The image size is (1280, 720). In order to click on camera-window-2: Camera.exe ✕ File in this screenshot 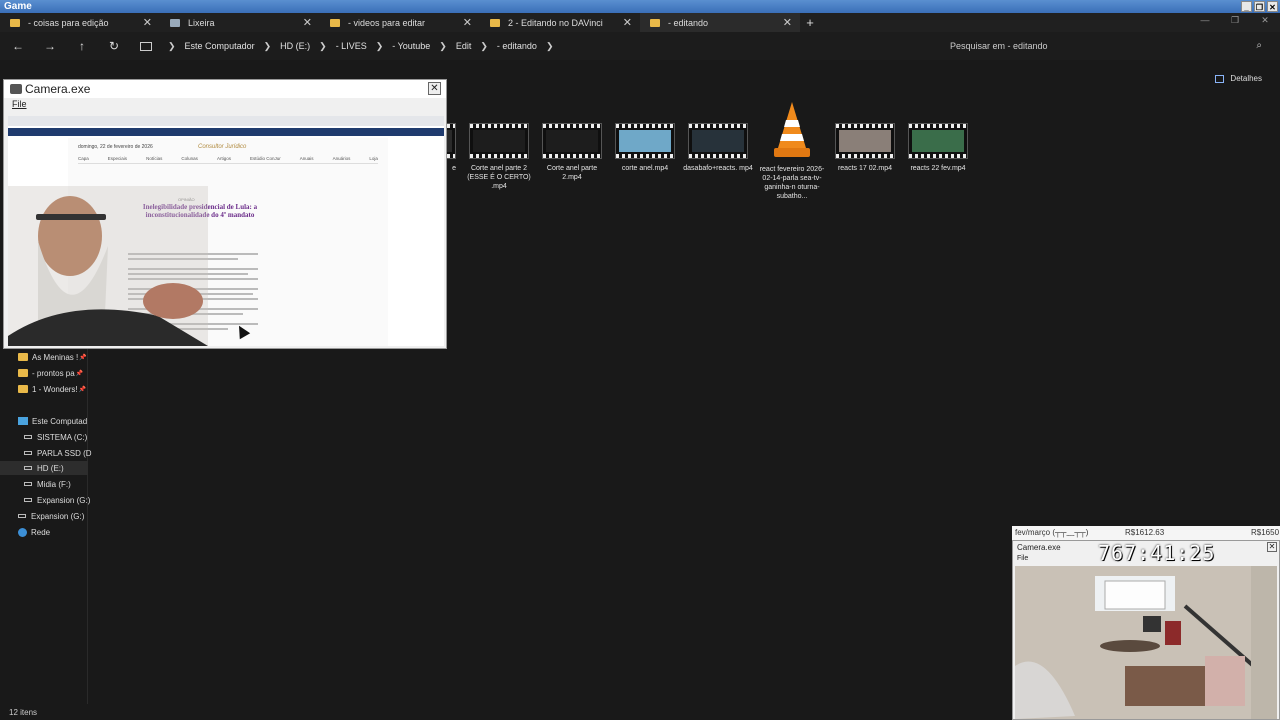, I will do `click(1146, 630)`.